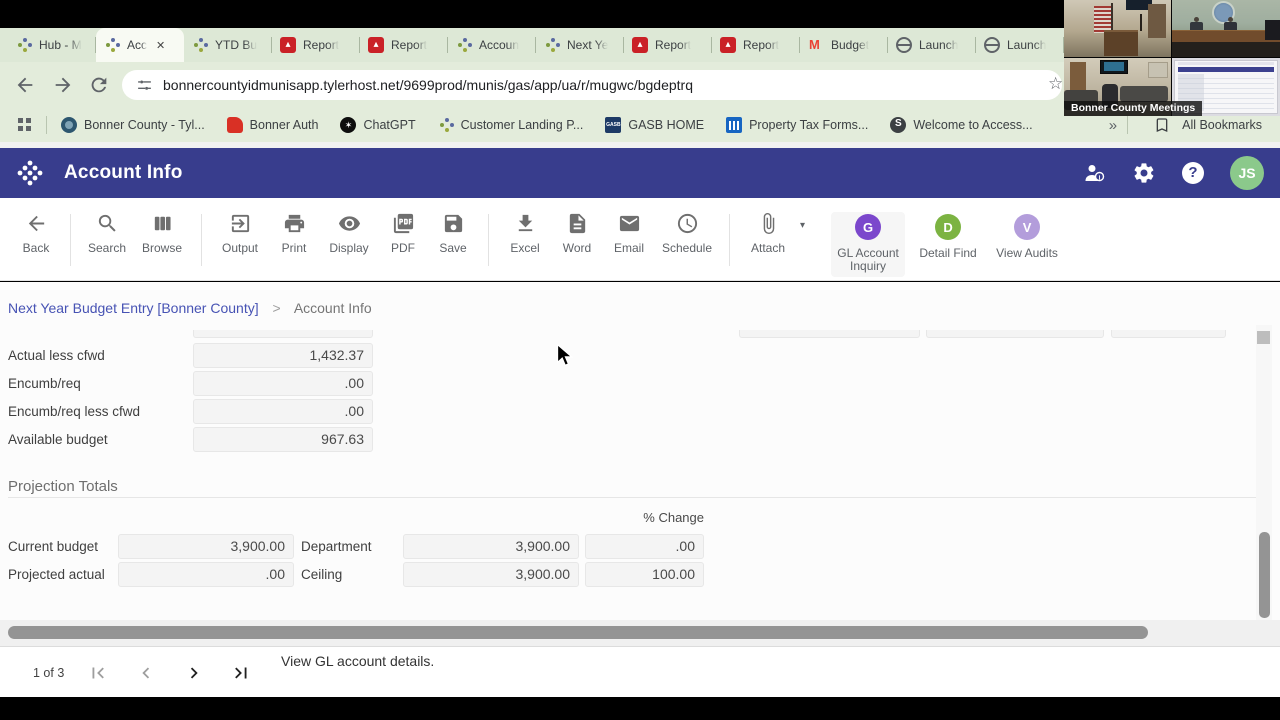 This screenshot has width=1280, height=720. I want to click on browser-tab-report-4: Report, so click(756, 45).